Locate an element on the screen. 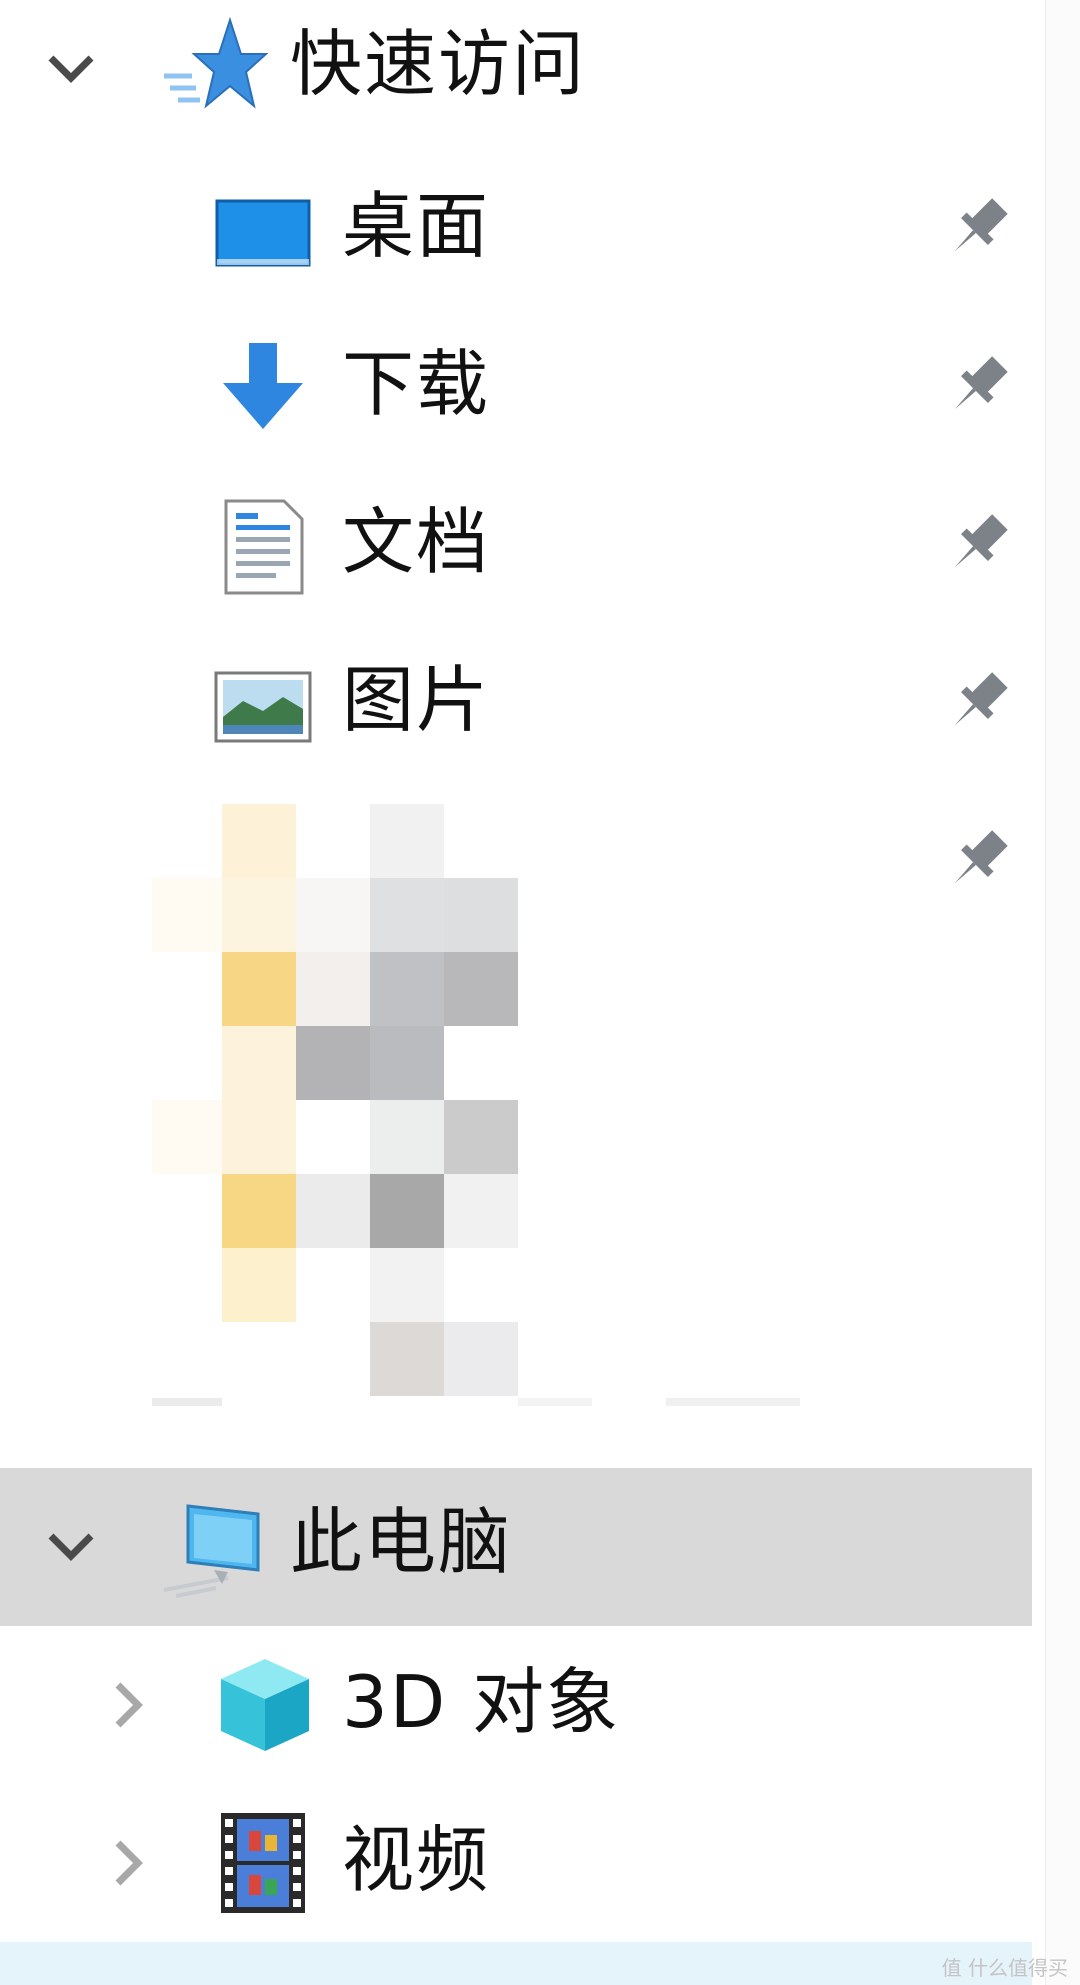 The width and height of the screenshot is (1080, 1985). nav-item-label: 下载 is located at coordinates (416, 384).